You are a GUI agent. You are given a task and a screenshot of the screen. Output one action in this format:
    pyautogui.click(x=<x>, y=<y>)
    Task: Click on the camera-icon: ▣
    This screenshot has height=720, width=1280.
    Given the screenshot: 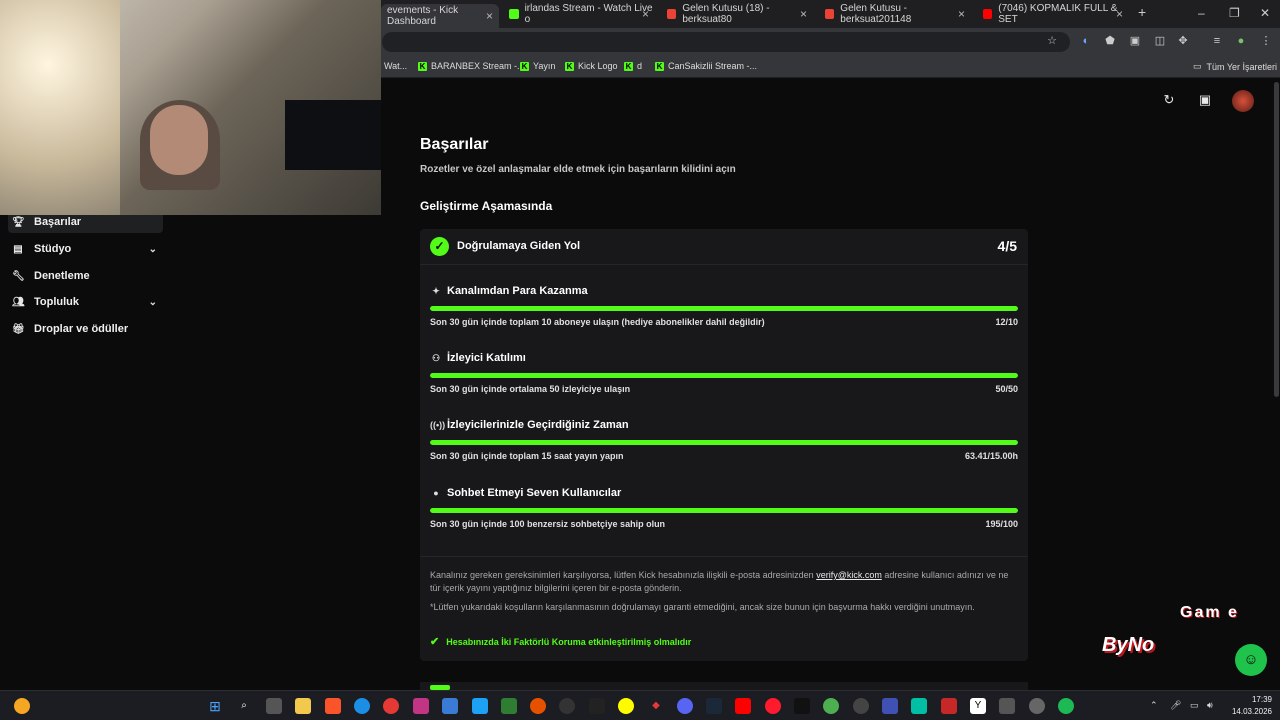 What is the action you would take?
    pyautogui.click(x=1205, y=100)
    